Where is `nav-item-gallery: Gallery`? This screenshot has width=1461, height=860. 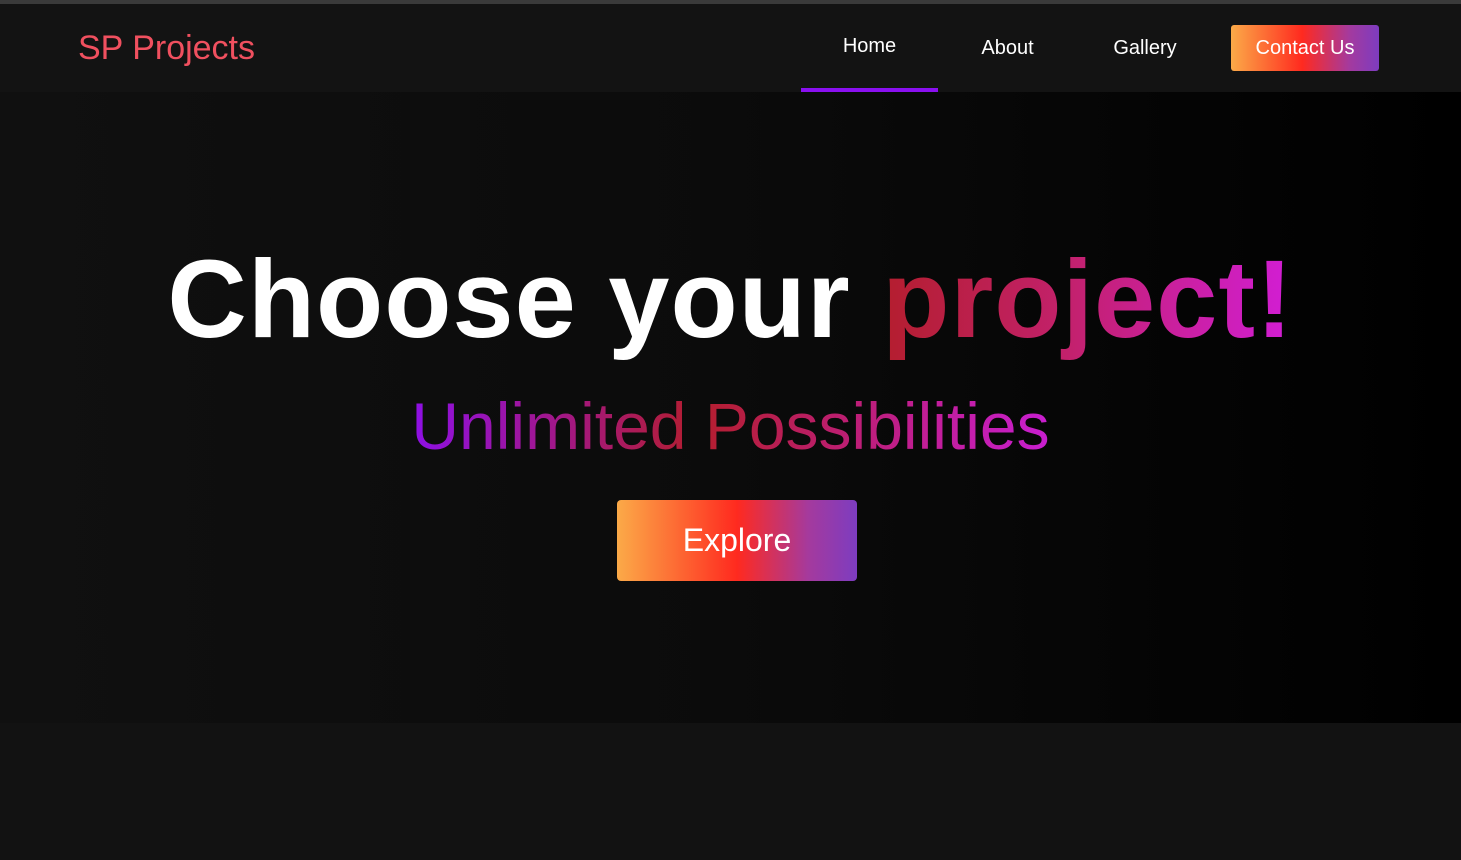 nav-item-gallery: Gallery is located at coordinates (1145, 48).